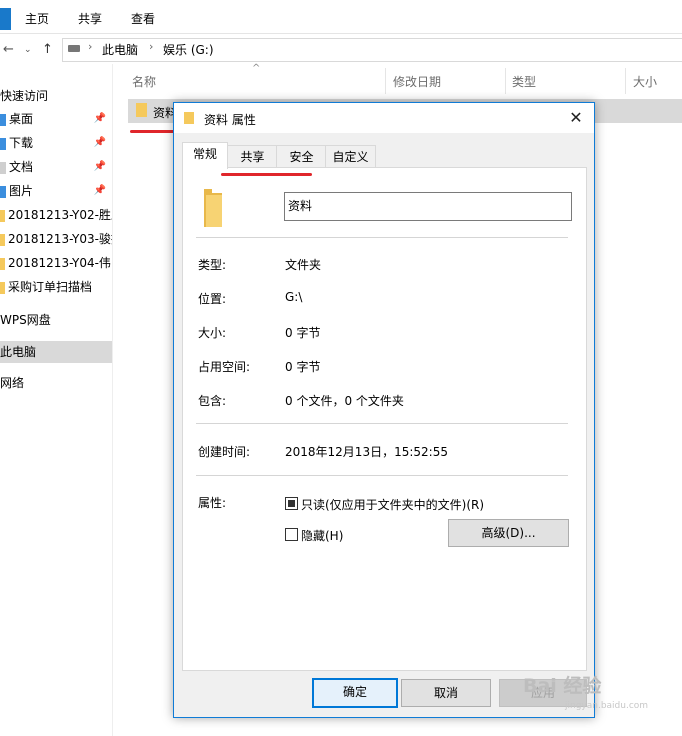 Image resolution: width=682 pixels, height=736 pixels. What do you see at coordinates (294, 297) in the screenshot?
I see `value-location: G:\` at bounding box center [294, 297].